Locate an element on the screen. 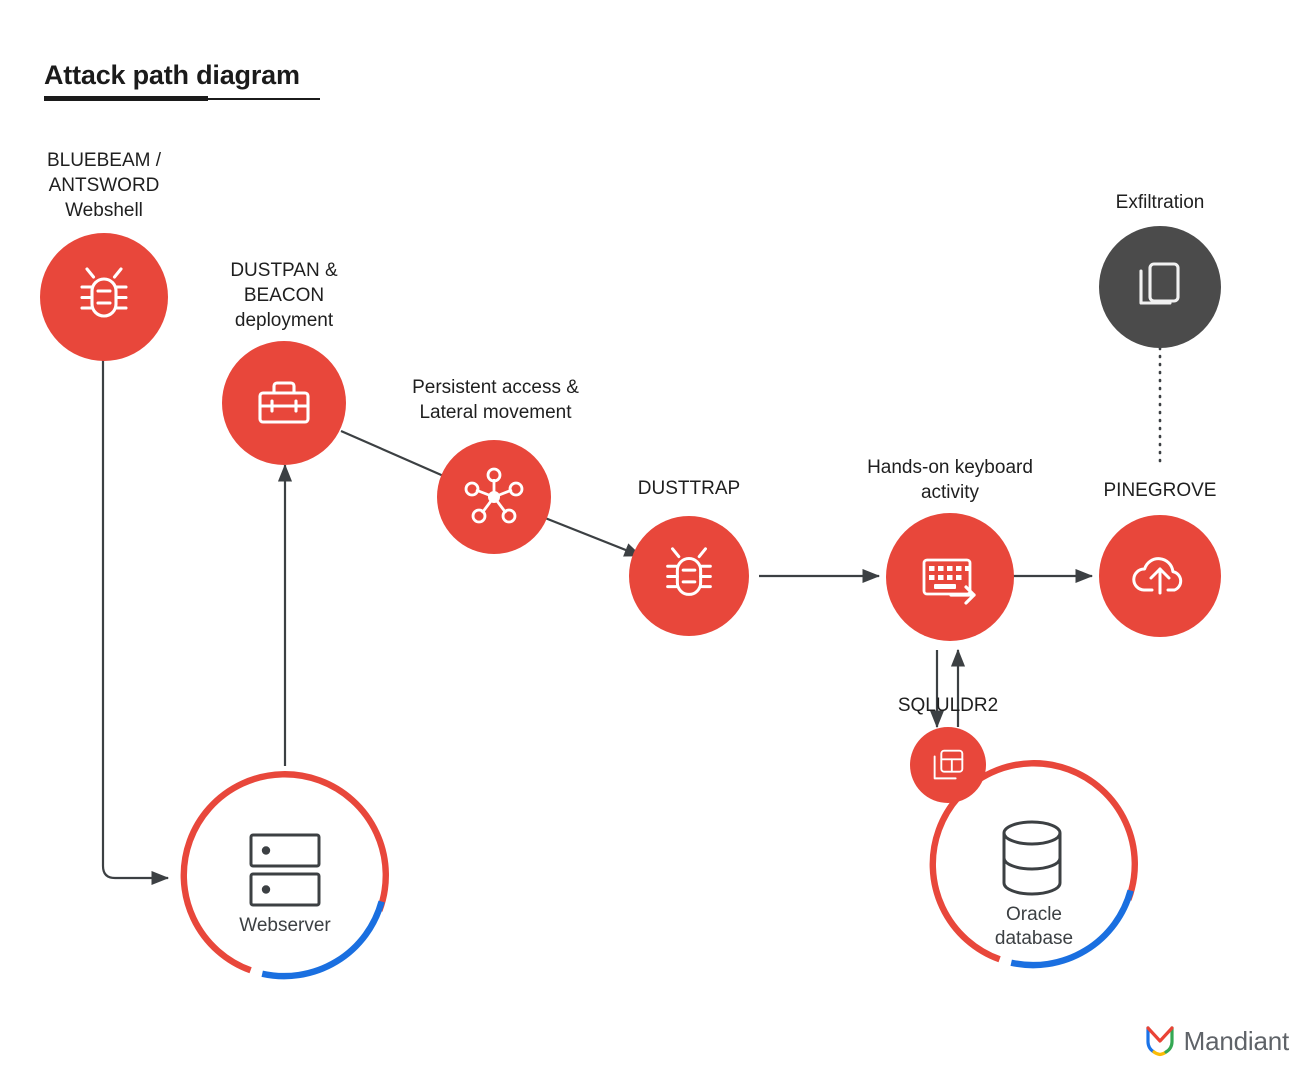 The height and width of the screenshot is (1080, 1313). node-deployment-label: DUSTPAN & BEACON deployment is located at coordinates (284, 295).